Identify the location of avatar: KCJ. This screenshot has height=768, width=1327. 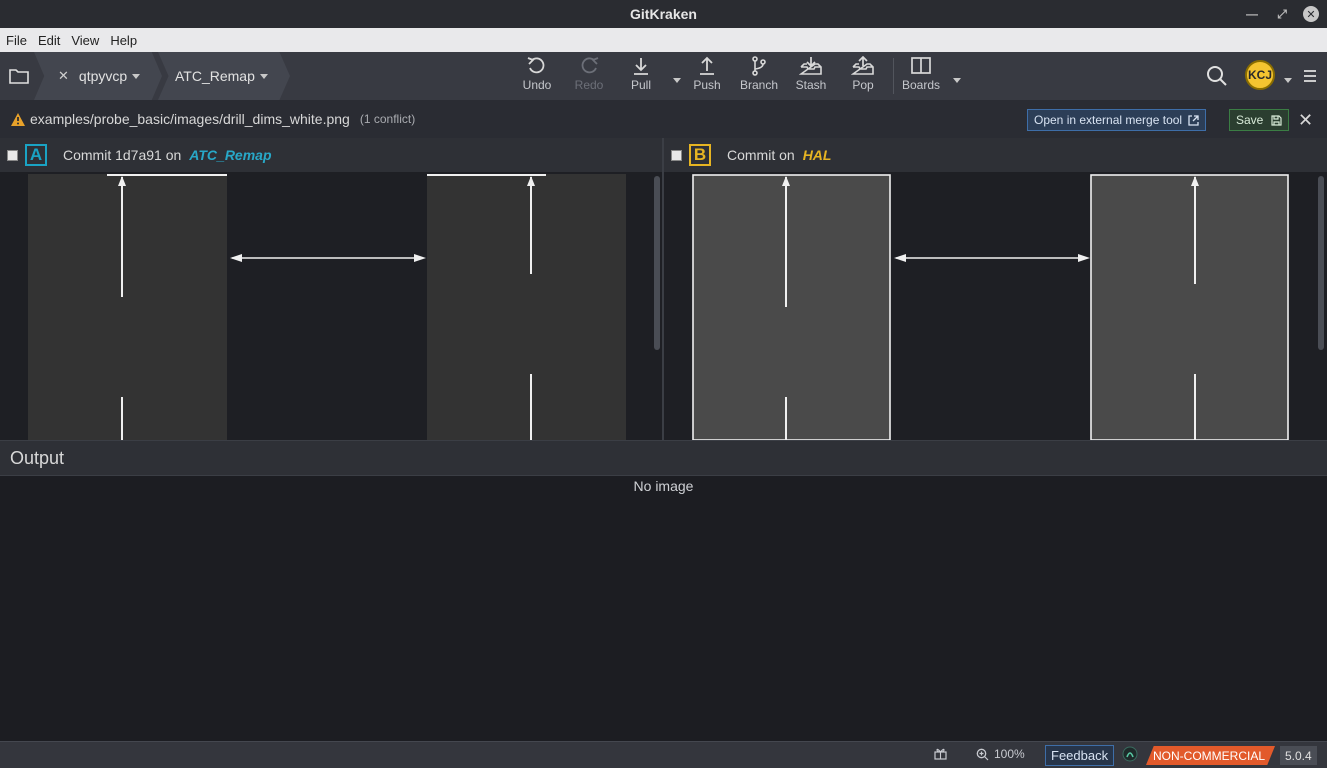
(1260, 75).